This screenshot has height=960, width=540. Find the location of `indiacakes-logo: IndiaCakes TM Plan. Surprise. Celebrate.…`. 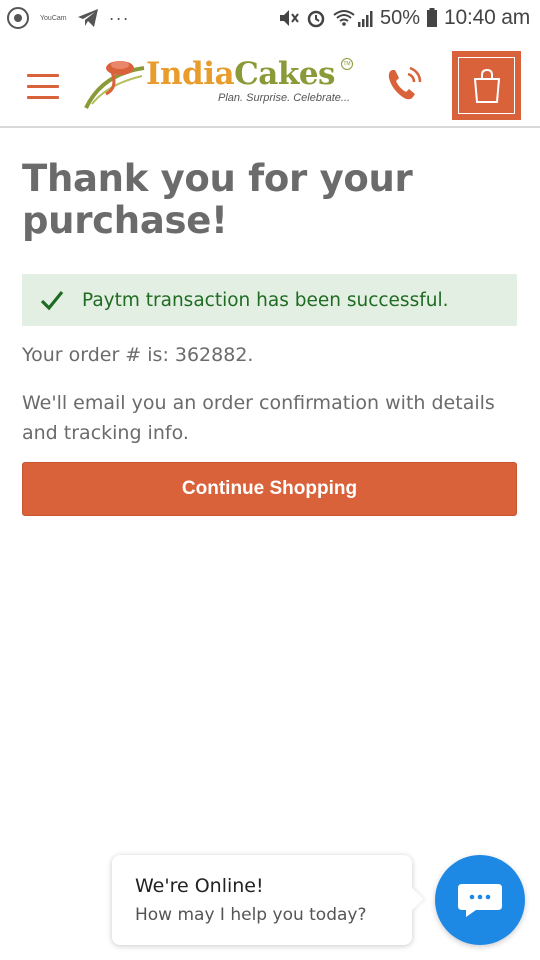

indiacakes-logo: IndiaCakes TM Plan. Surprise. Celebrate.… is located at coordinates (222, 85).